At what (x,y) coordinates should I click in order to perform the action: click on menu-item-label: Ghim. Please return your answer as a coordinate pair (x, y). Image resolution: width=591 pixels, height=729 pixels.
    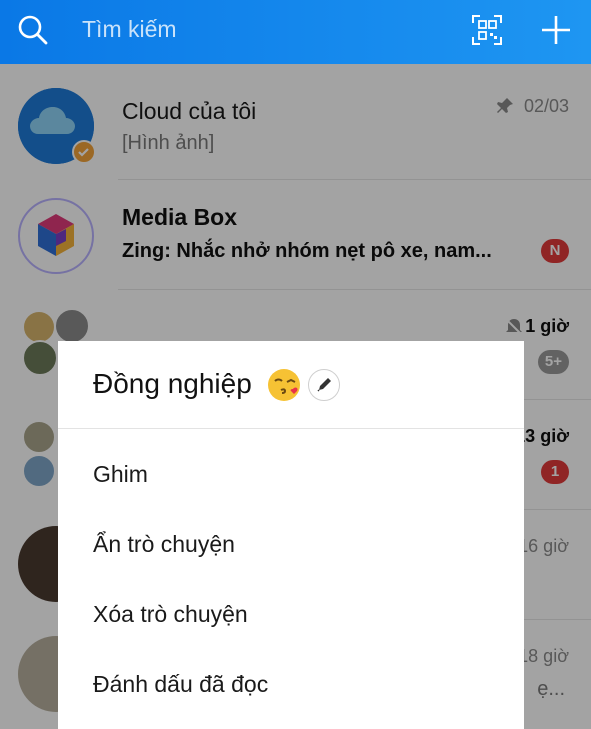
    Looking at the image, I should click on (120, 474).